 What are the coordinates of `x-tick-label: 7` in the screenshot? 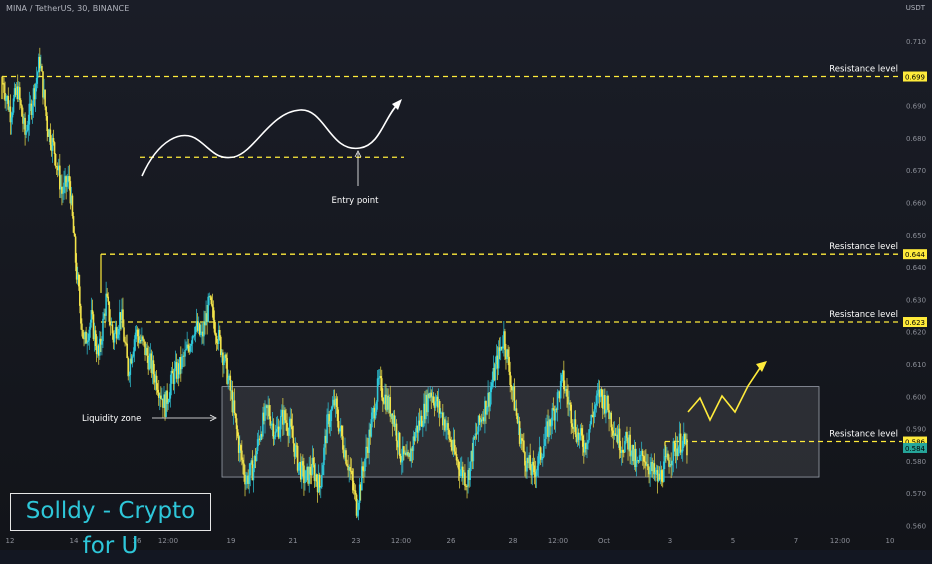 It's located at (796, 541).